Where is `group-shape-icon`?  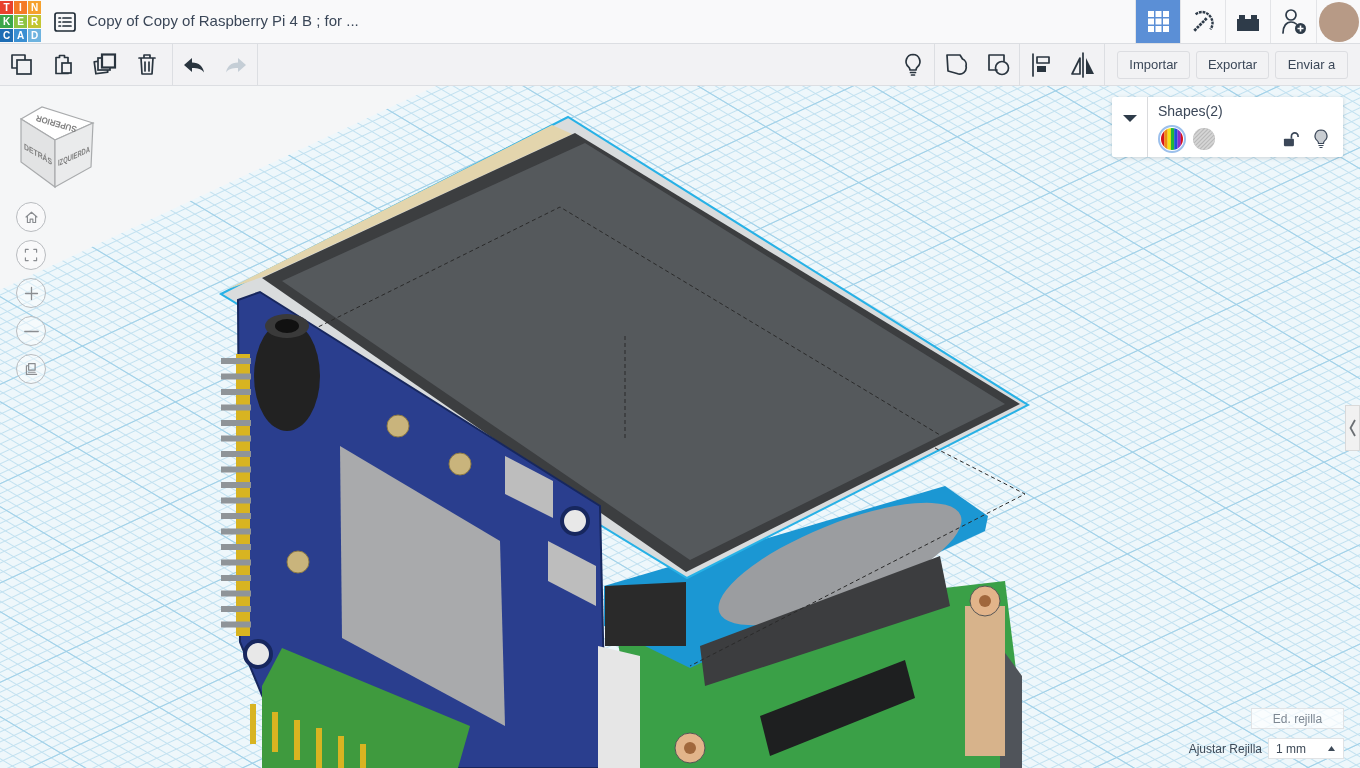
group-shape-icon is located at coordinates (956, 64).